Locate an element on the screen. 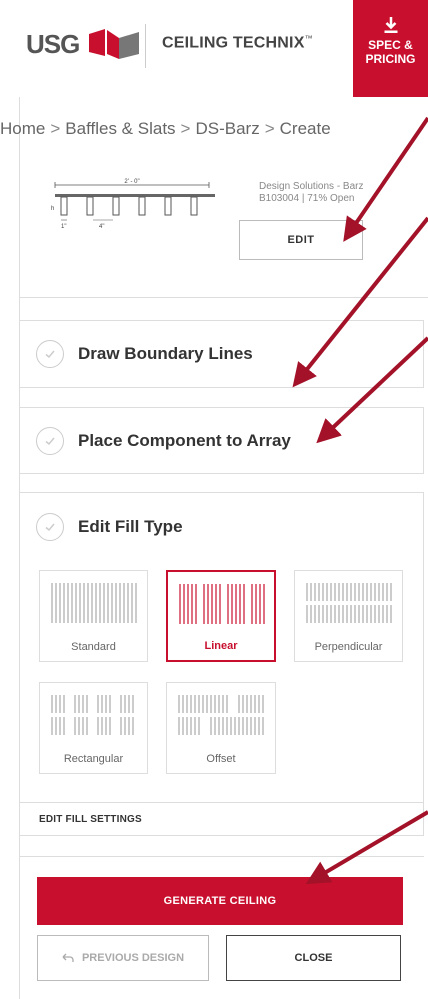 The width and height of the screenshot is (428, 999). fill-option-linear: Linear is located at coordinates (221, 616).